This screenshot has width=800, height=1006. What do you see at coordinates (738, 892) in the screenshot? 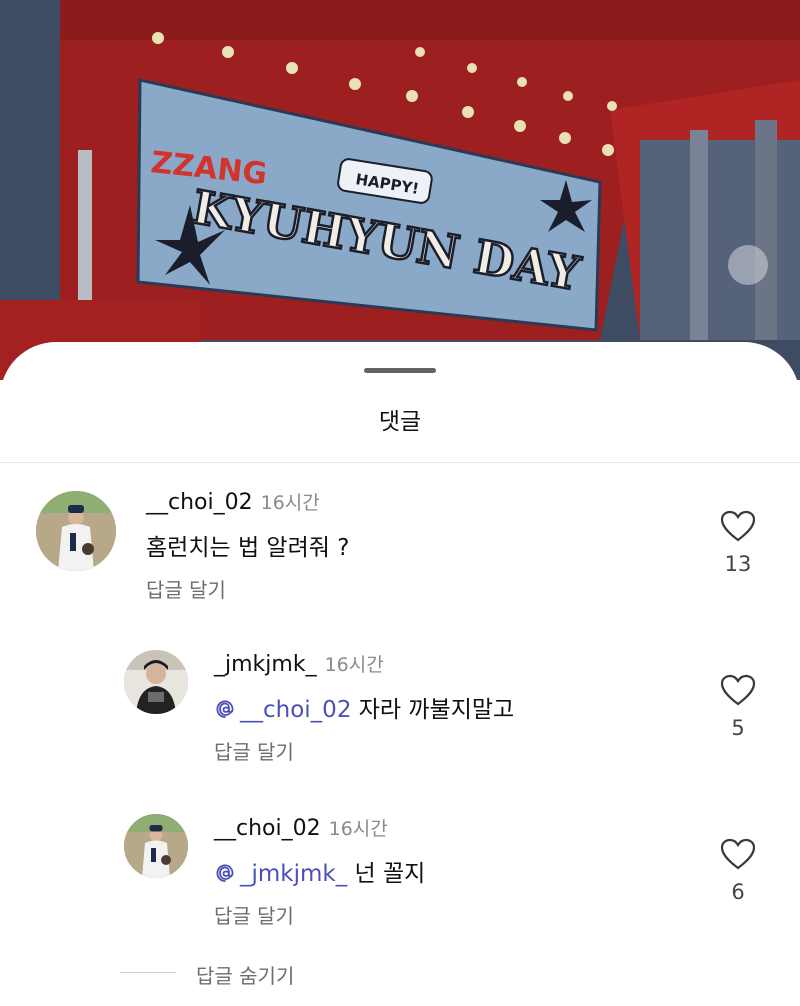
I see `like-count: 6` at bounding box center [738, 892].